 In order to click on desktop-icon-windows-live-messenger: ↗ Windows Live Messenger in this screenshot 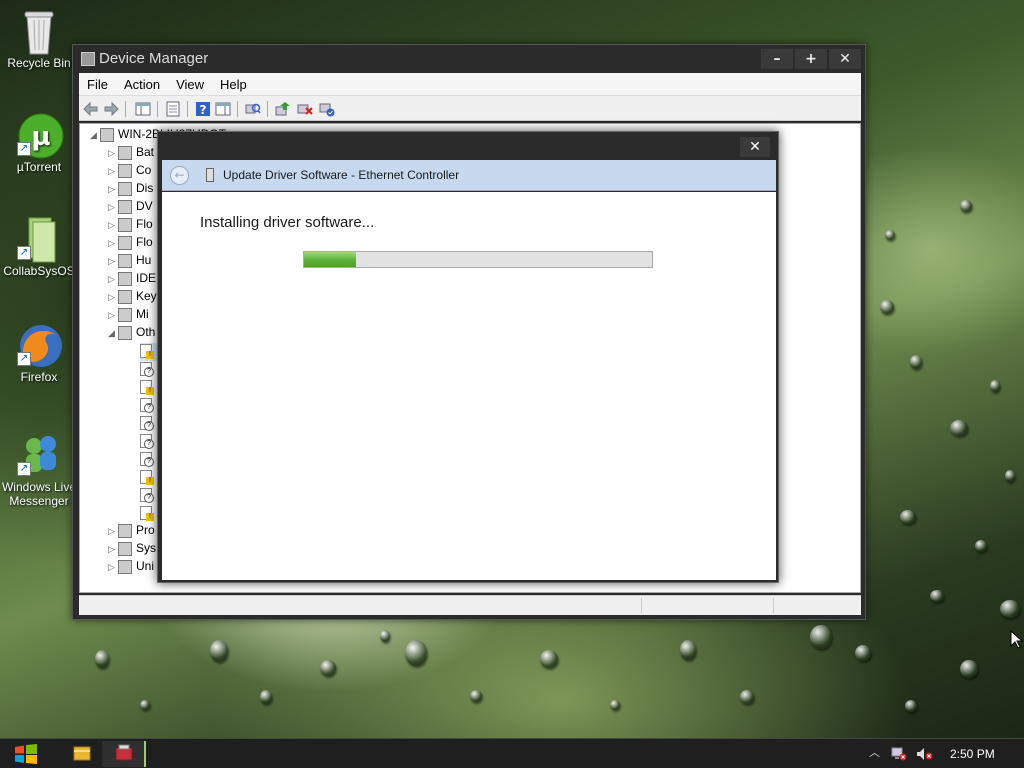, I will do `click(40, 470)`.